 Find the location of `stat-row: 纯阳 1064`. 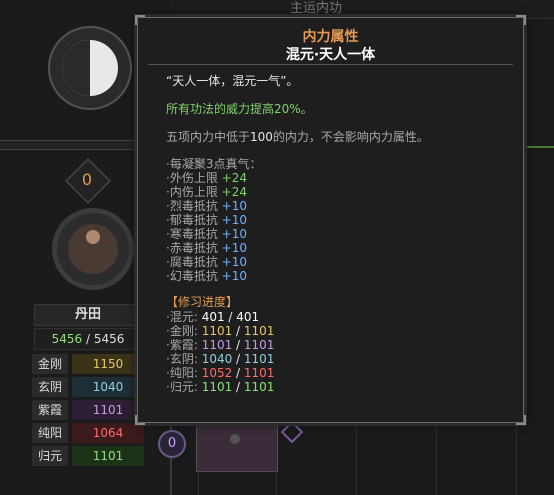

stat-row: 纯阳 1064 is located at coordinates (88, 433).